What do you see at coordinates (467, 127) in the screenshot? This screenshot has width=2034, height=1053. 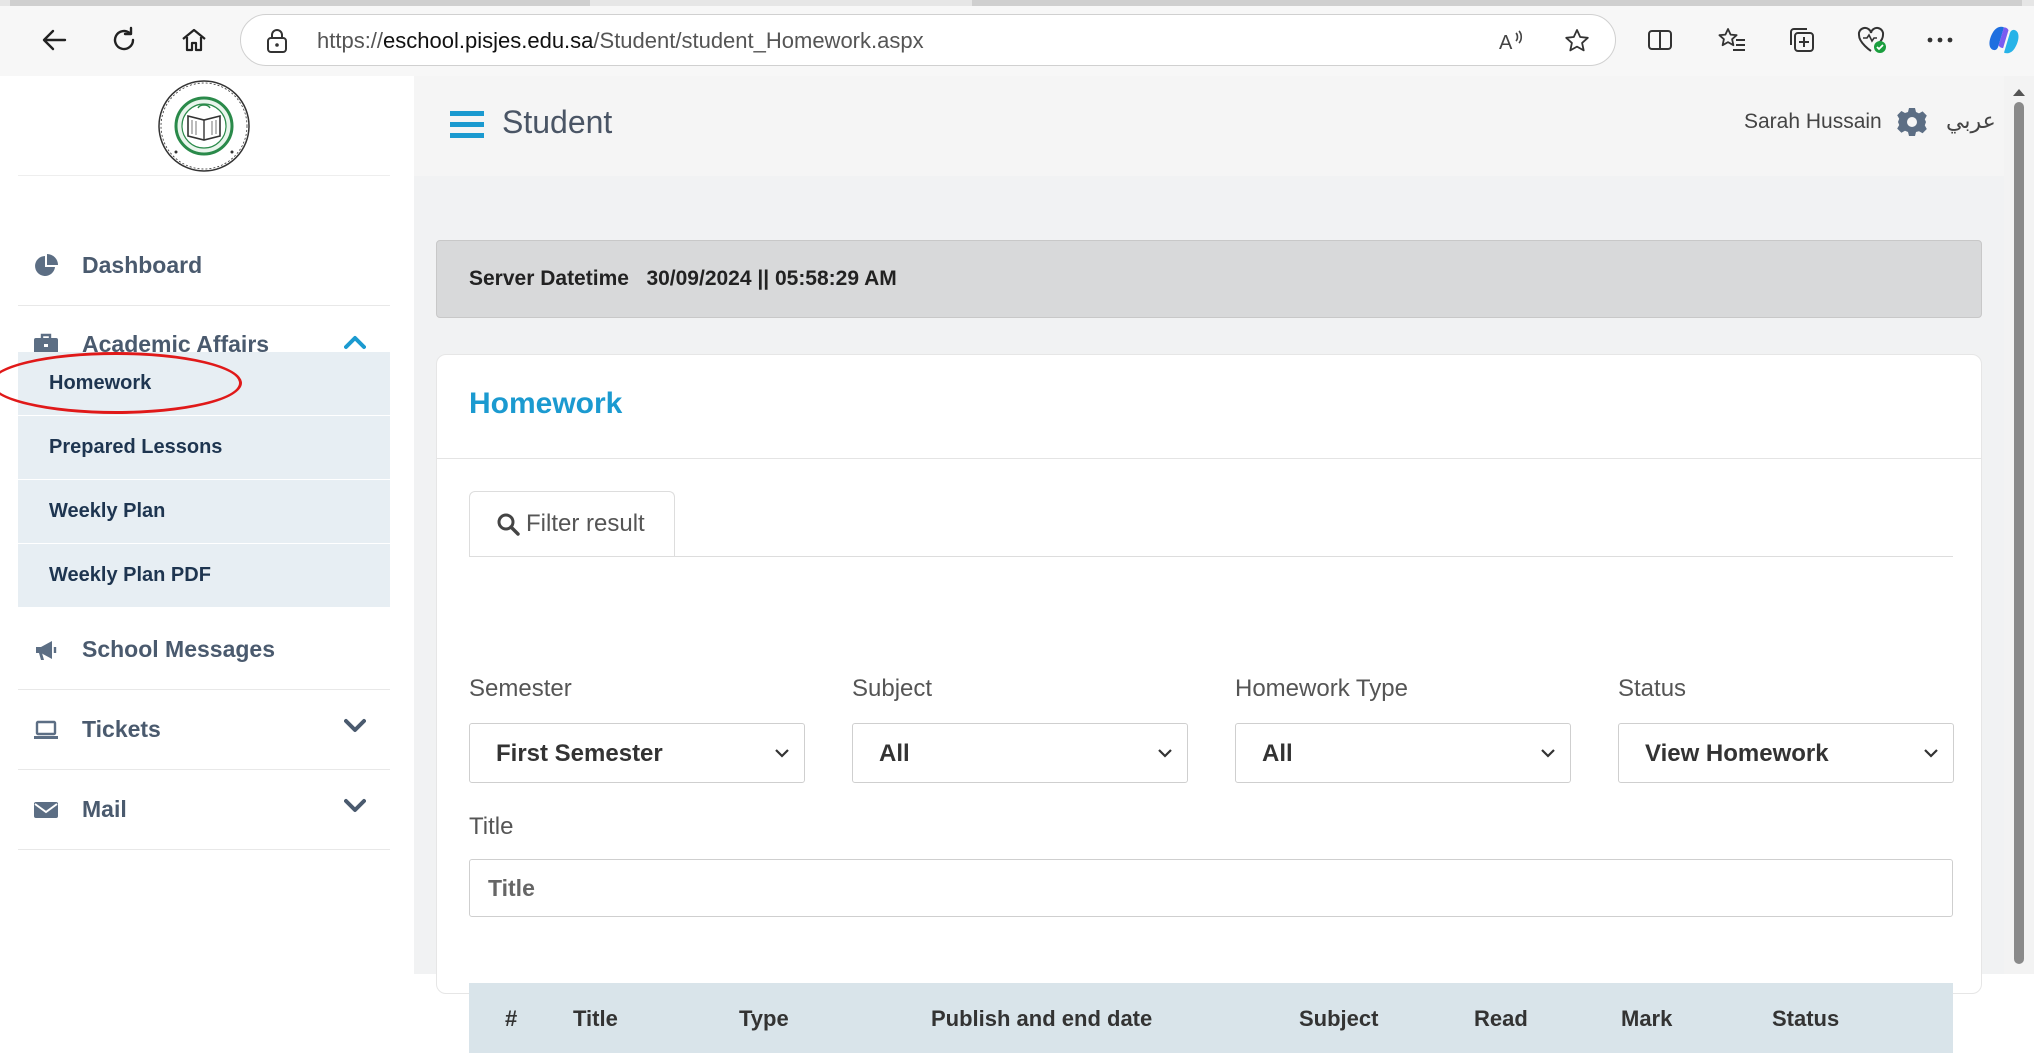 I see `hamburger-menu-icon` at bounding box center [467, 127].